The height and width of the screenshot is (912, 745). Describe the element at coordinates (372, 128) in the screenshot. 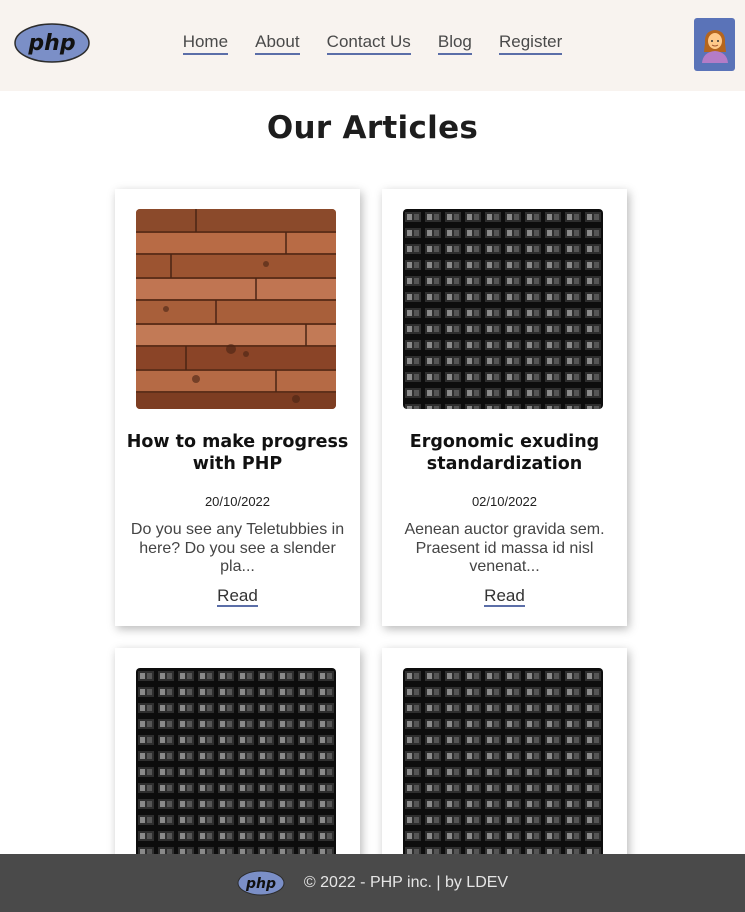

I see `page-title: Our Articles` at that location.